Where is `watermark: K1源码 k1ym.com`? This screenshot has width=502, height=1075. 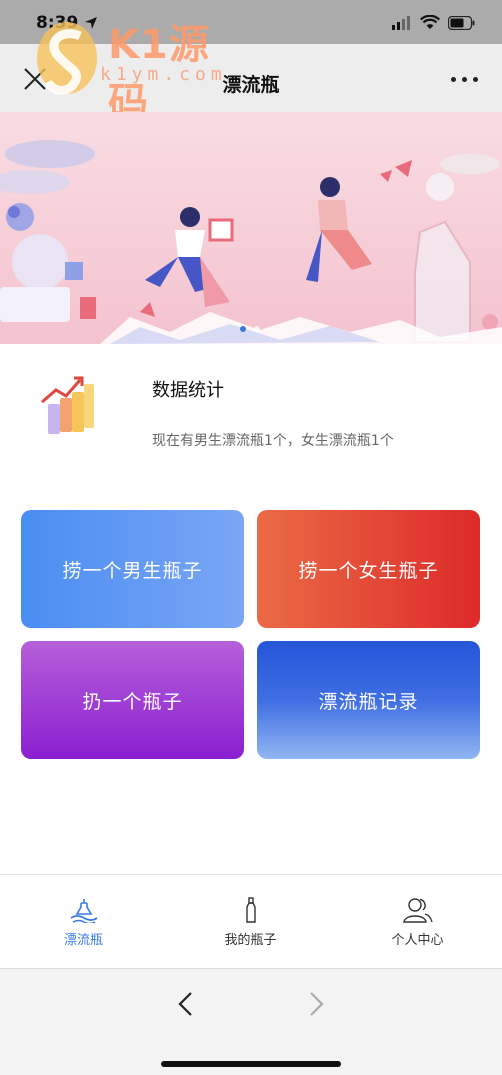
watermark: K1源码 k1ym.com is located at coordinates (135, 67).